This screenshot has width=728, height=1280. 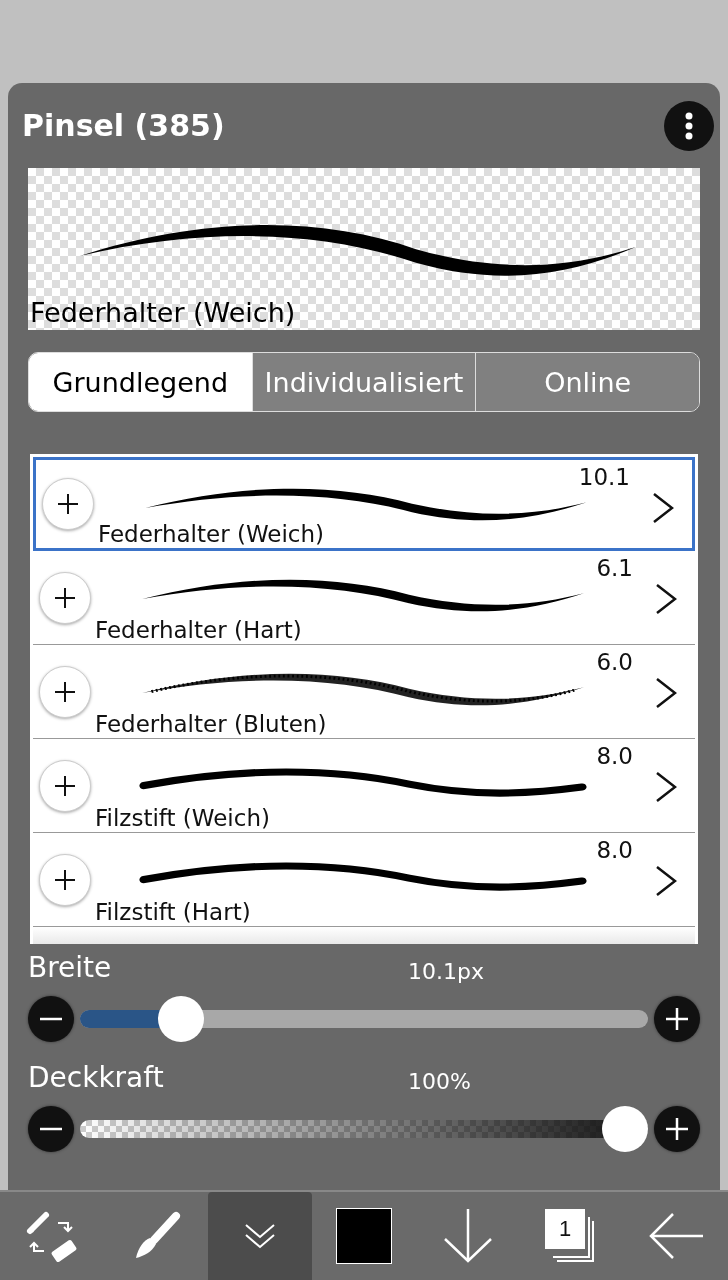 What do you see at coordinates (364, 1129) in the screenshot?
I see `opacity-slider` at bounding box center [364, 1129].